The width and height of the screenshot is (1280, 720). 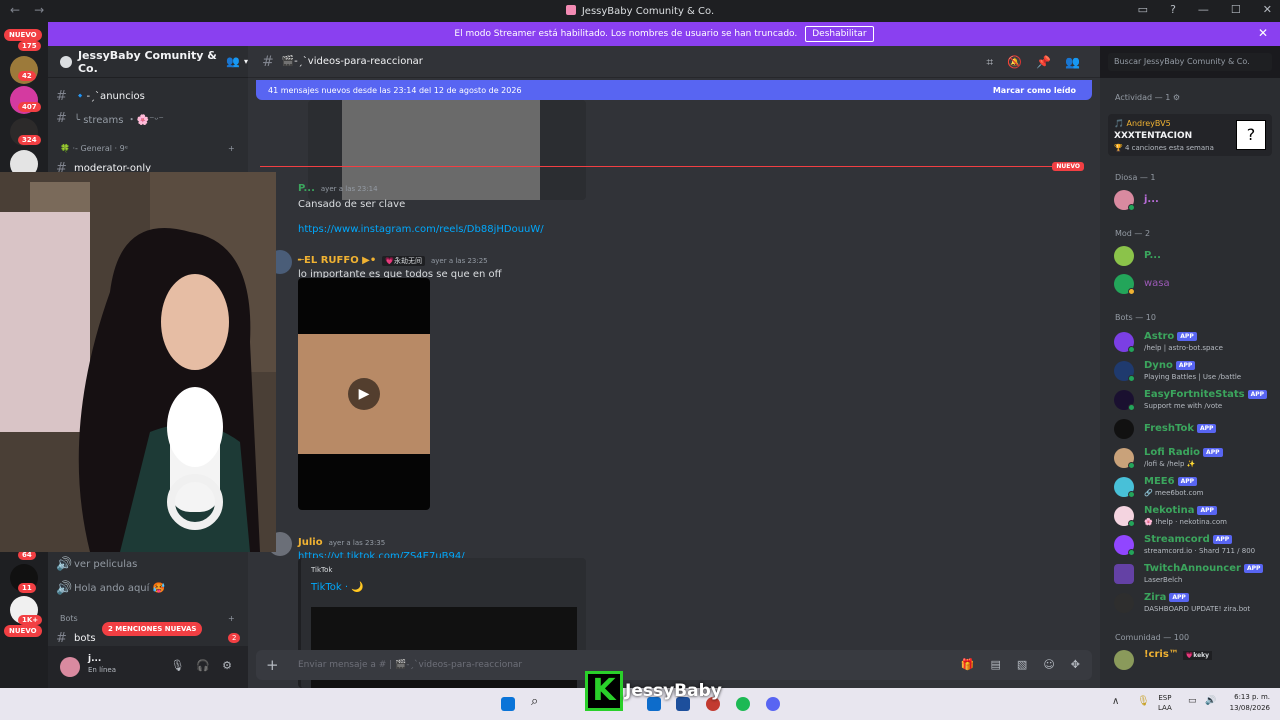 What do you see at coordinates (968, 664) in the screenshot?
I see `gift-icon: 🎁` at bounding box center [968, 664].